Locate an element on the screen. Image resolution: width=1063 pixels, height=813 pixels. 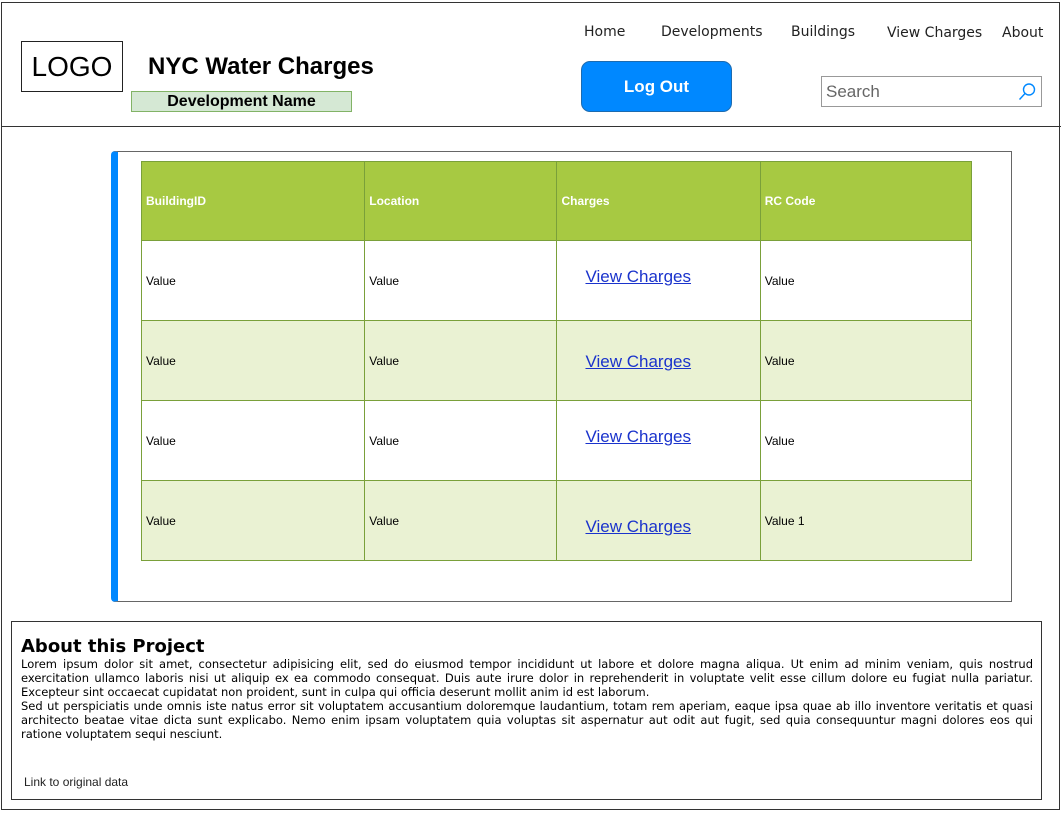
search-box is located at coordinates (931, 91).